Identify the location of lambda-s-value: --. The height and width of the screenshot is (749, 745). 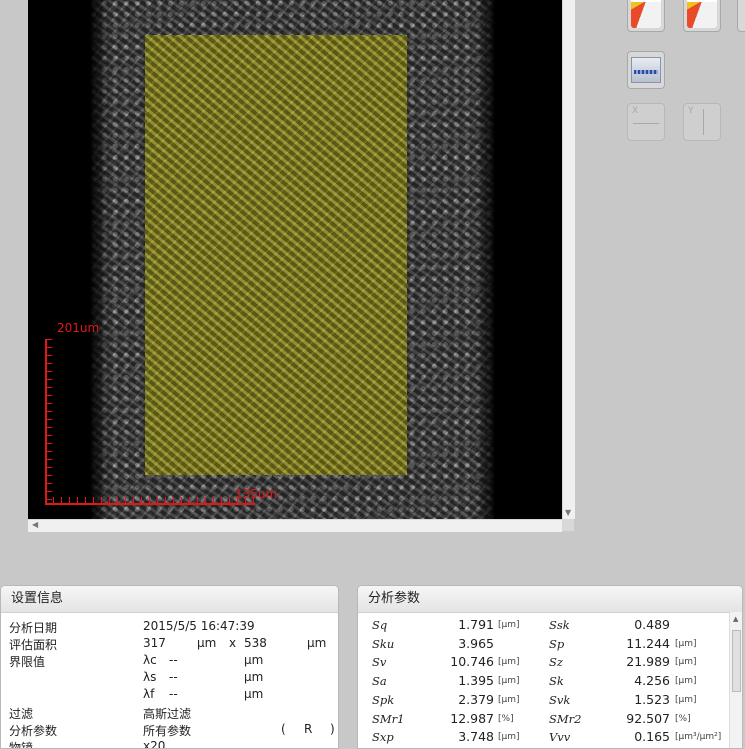
(173, 677).